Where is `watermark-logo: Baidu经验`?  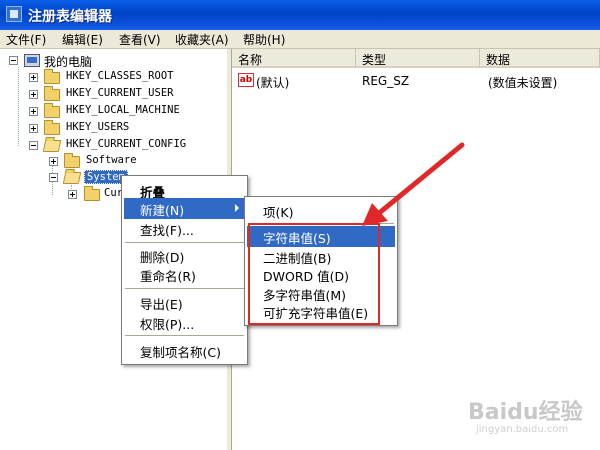 watermark-logo: Baidu经验 is located at coordinates (525, 412).